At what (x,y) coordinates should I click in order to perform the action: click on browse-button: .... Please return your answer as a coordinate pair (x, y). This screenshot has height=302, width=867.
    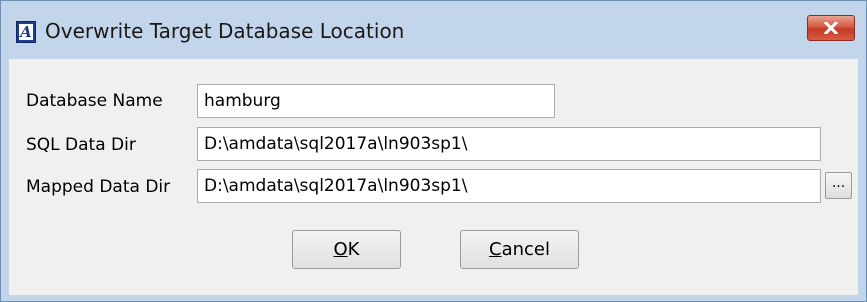
    Looking at the image, I should click on (838, 185).